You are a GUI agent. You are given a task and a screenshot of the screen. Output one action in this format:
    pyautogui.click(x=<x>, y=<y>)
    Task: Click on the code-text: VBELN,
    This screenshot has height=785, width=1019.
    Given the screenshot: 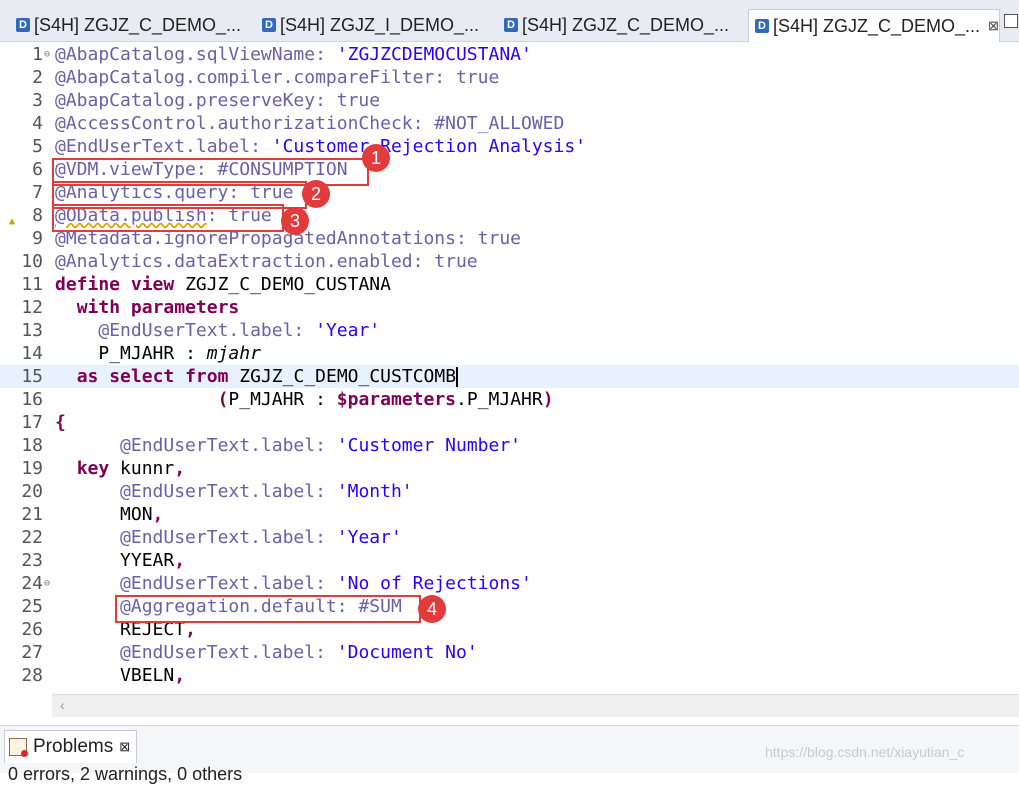 What is the action you would take?
    pyautogui.click(x=153, y=675)
    